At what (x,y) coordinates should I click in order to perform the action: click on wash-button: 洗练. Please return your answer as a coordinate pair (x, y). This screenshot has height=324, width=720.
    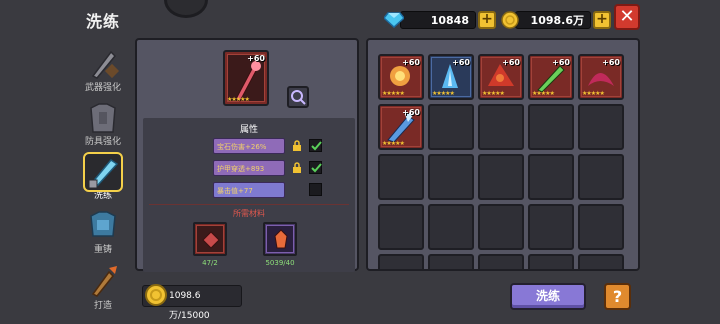
    Looking at the image, I should click on (548, 296).